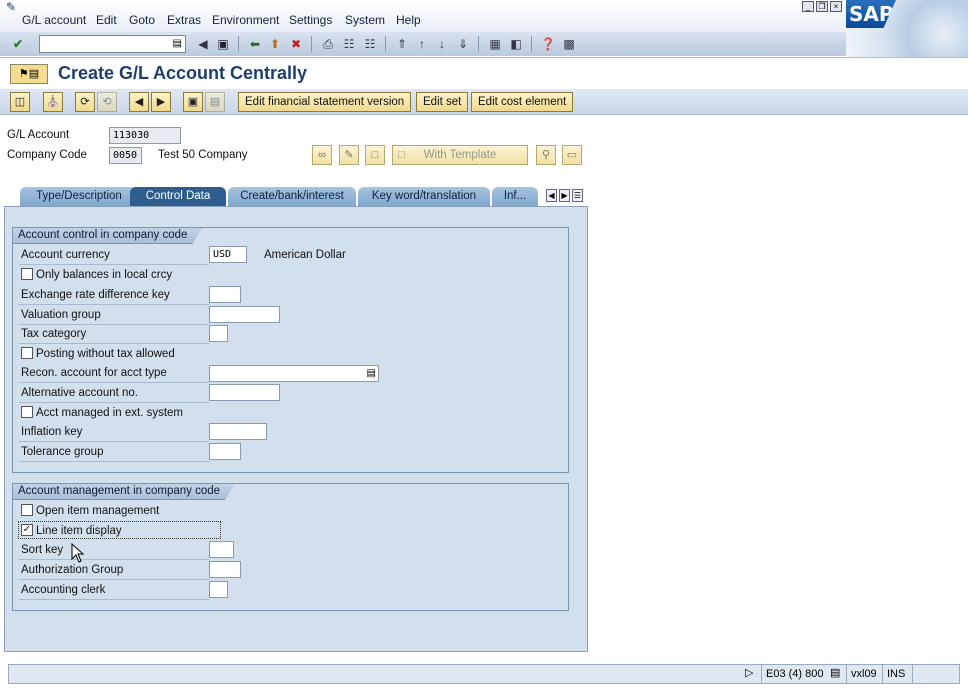 This screenshot has width=968, height=690. What do you see at coordinates (296, 44) in the screenshot?
I see `cancel-icon: ✖` at bounding box center [296, 44].